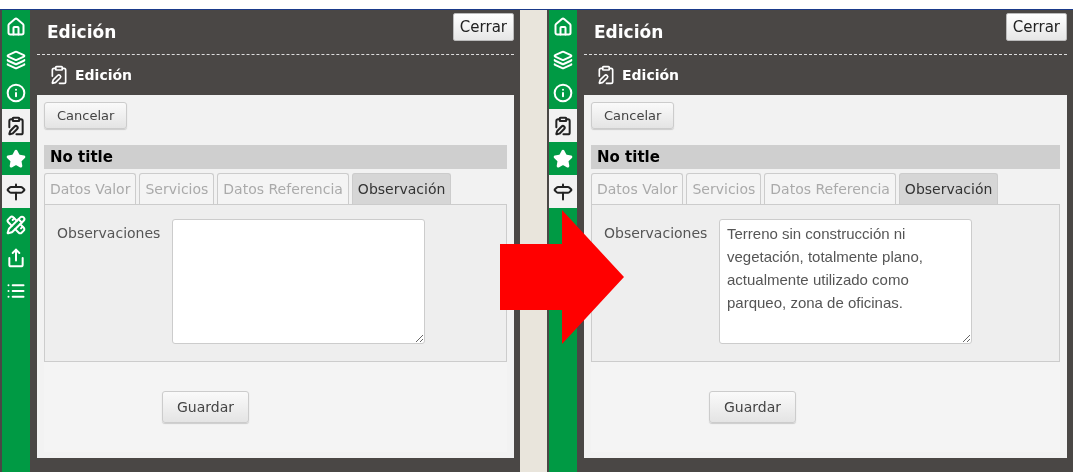 This screenshot has width=1073, height=472. Describe the element at coordinates (298, 281) in the screenshot. I see `observations-field` at that location.